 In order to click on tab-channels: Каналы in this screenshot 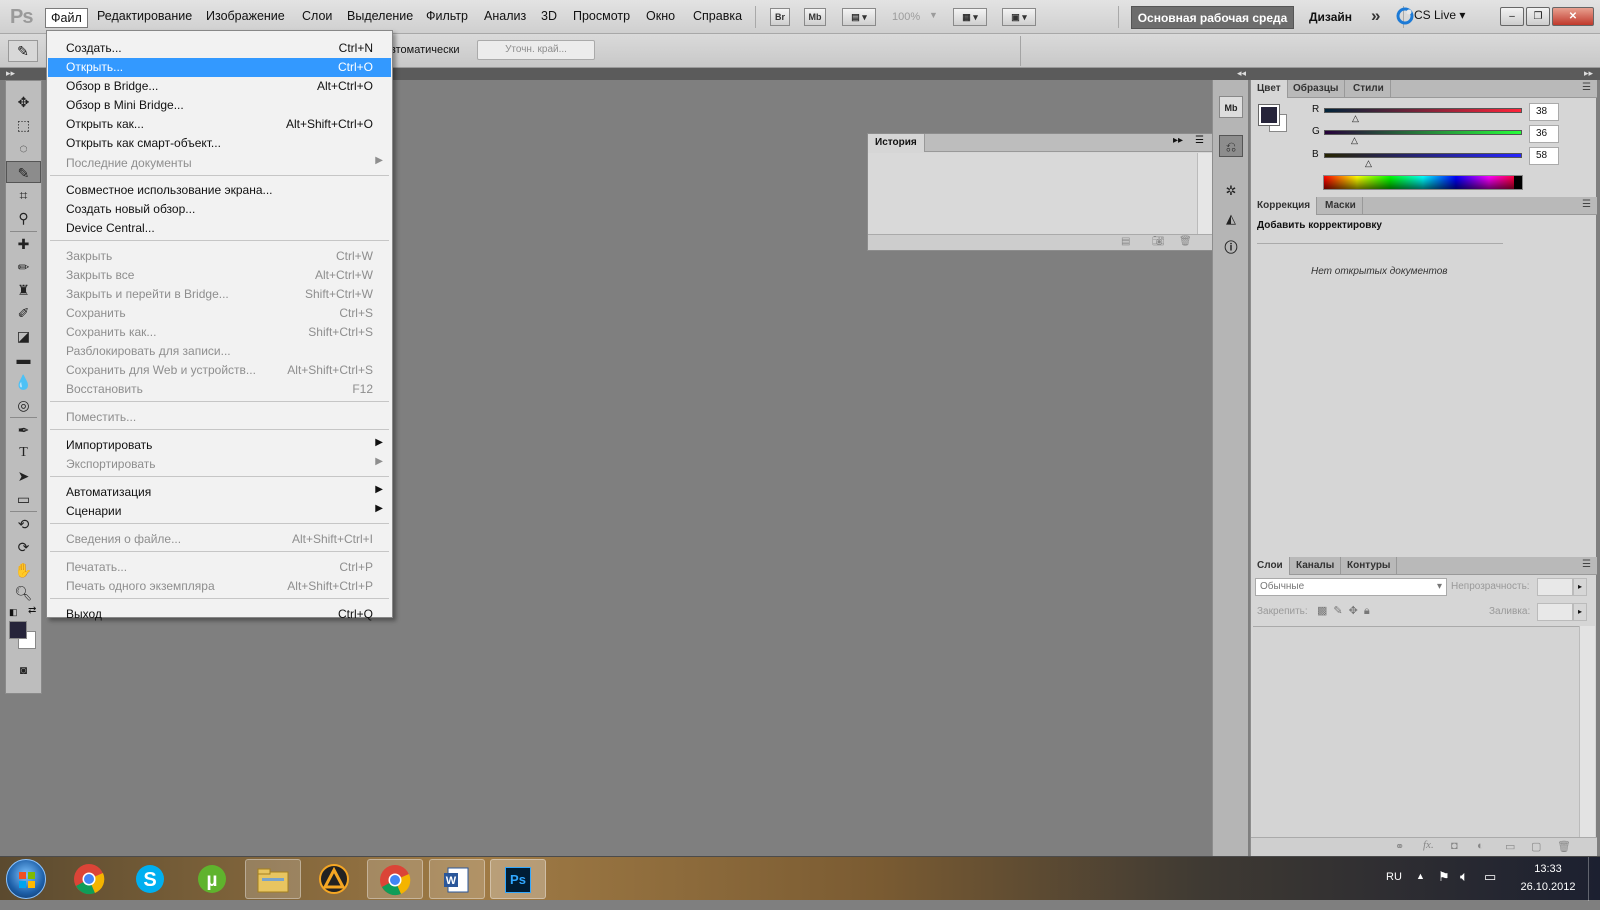, I will do `click(1316, 566)`.